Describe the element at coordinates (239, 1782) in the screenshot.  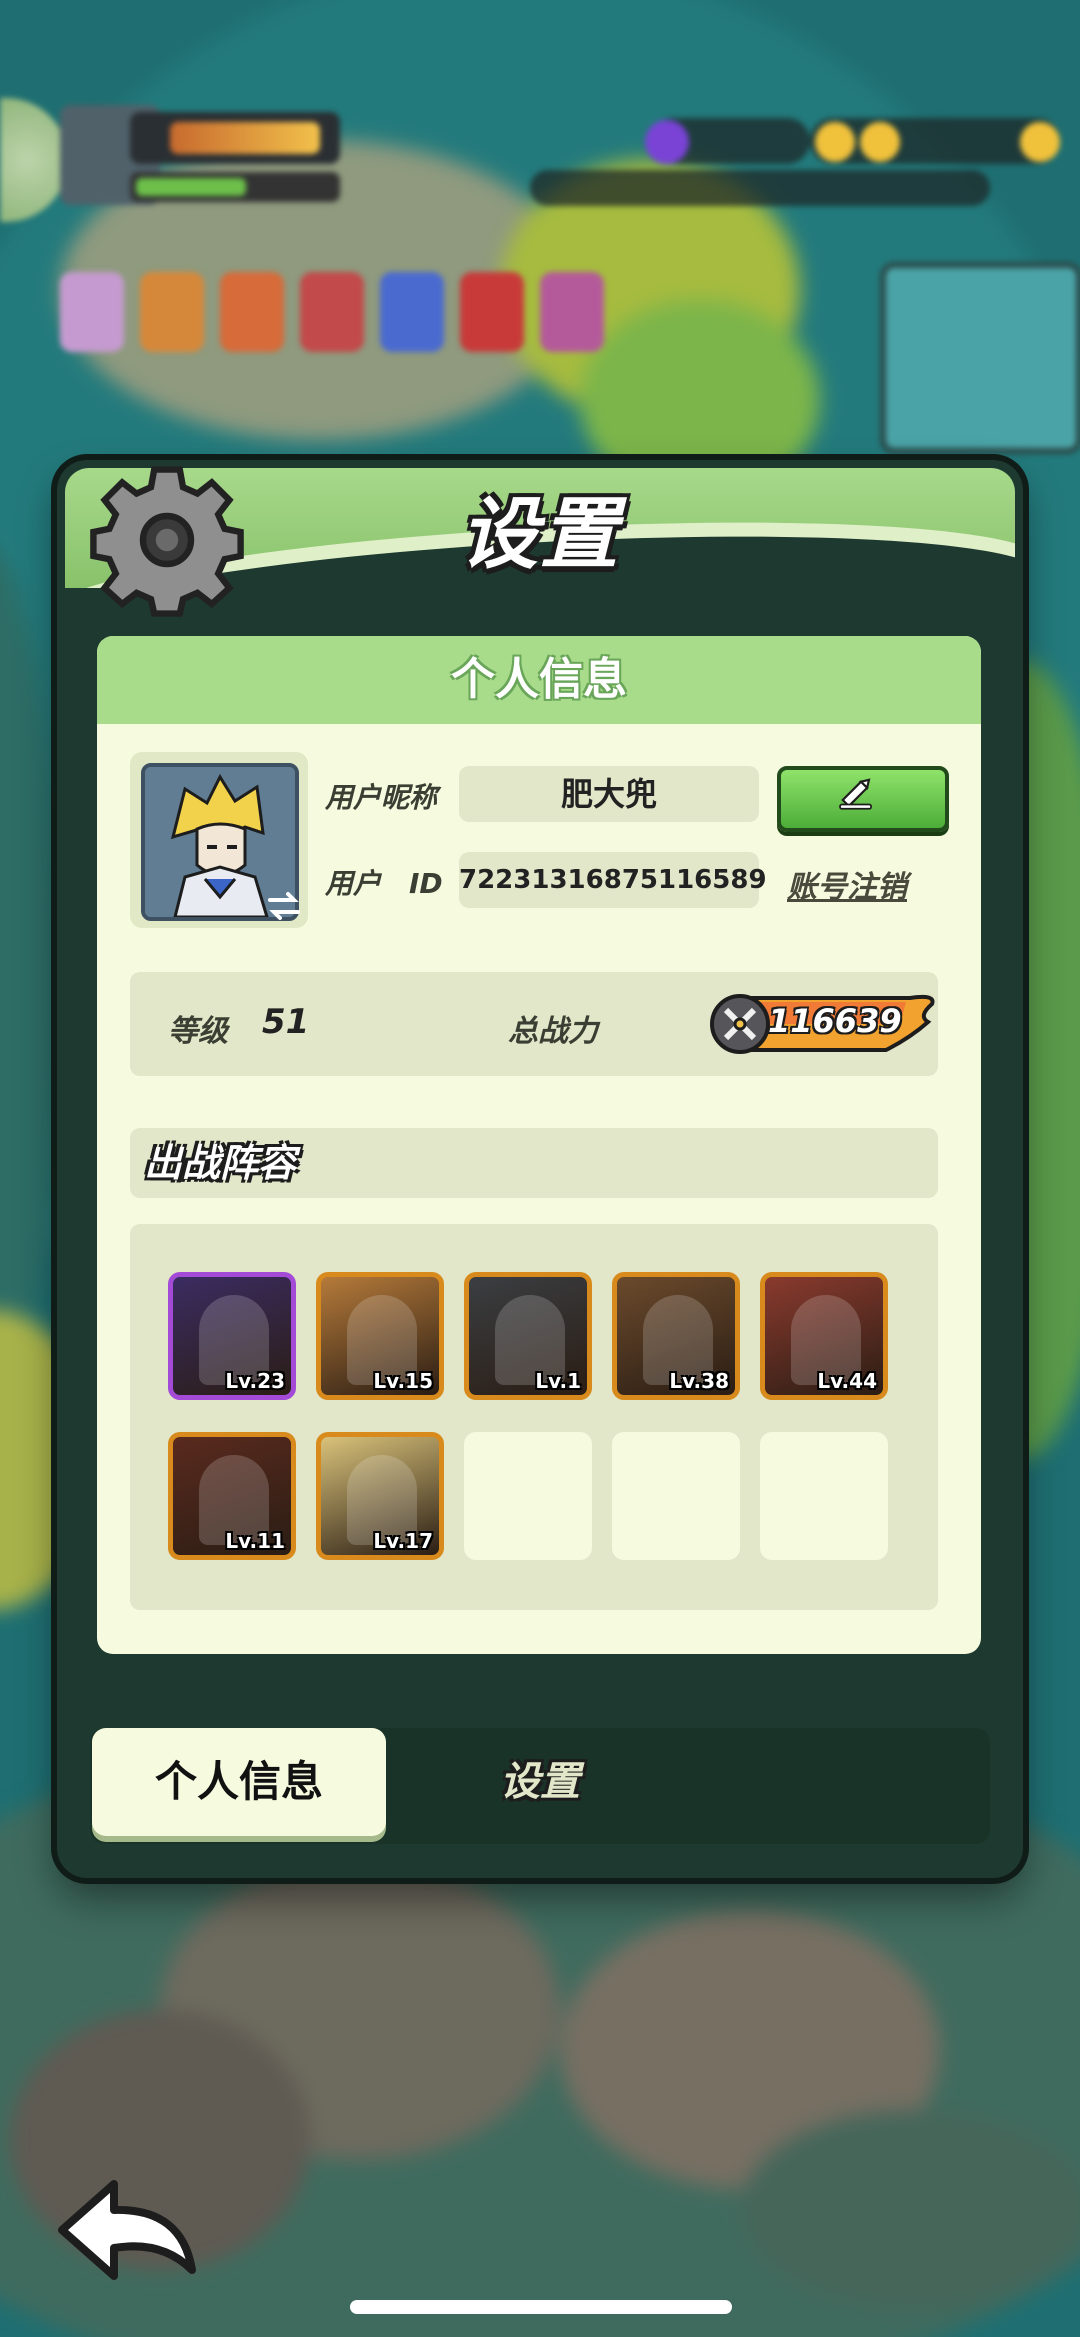
I see `tab-profile: 个人信息` at that location.